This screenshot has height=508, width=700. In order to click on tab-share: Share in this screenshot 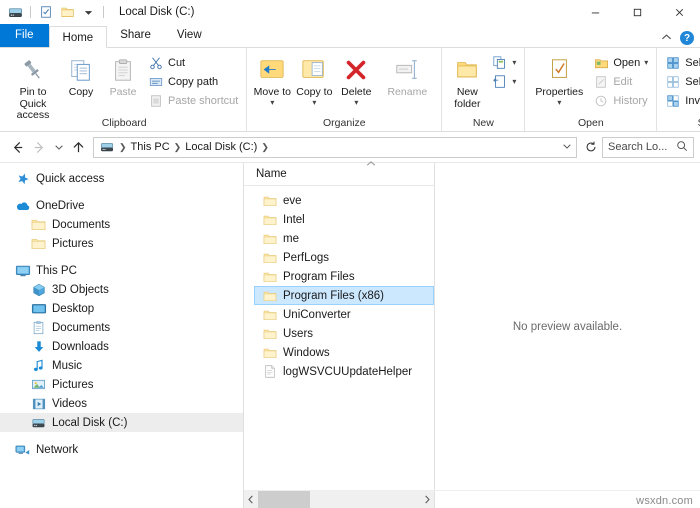, I will do `click(135, 35)`.